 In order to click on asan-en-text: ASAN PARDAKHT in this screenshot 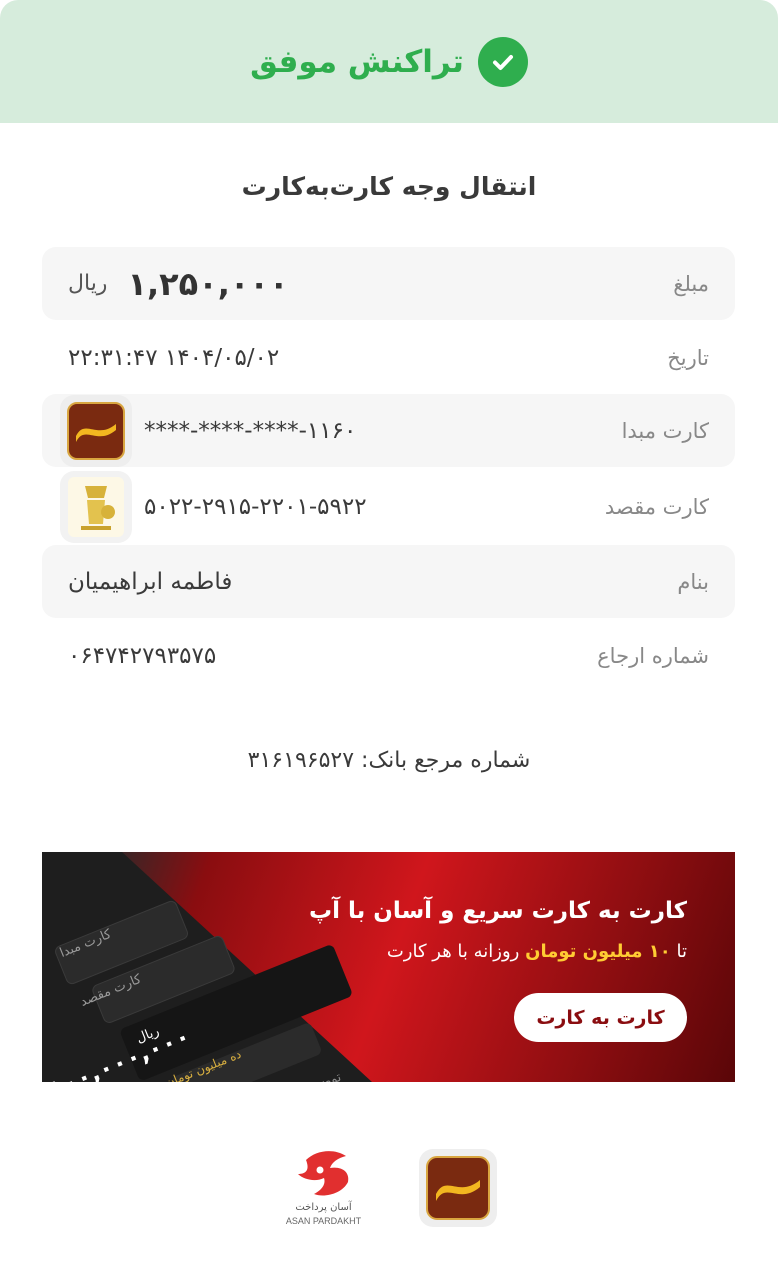, I will do `click(323, 1221)`.